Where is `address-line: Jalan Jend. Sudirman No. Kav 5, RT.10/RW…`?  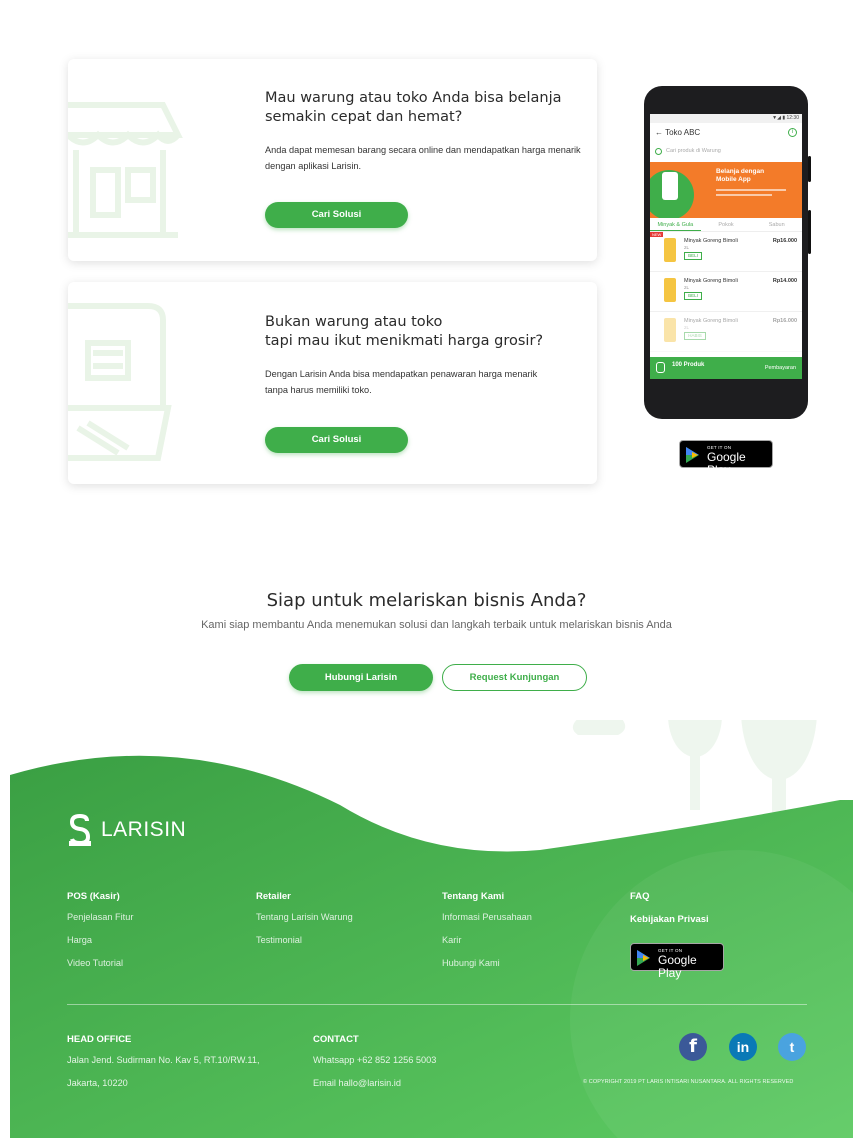
address-line: Jalan Jend. Sudirman No. Kav 5, RT.10/RW… is located at coordinates (163, 1060).